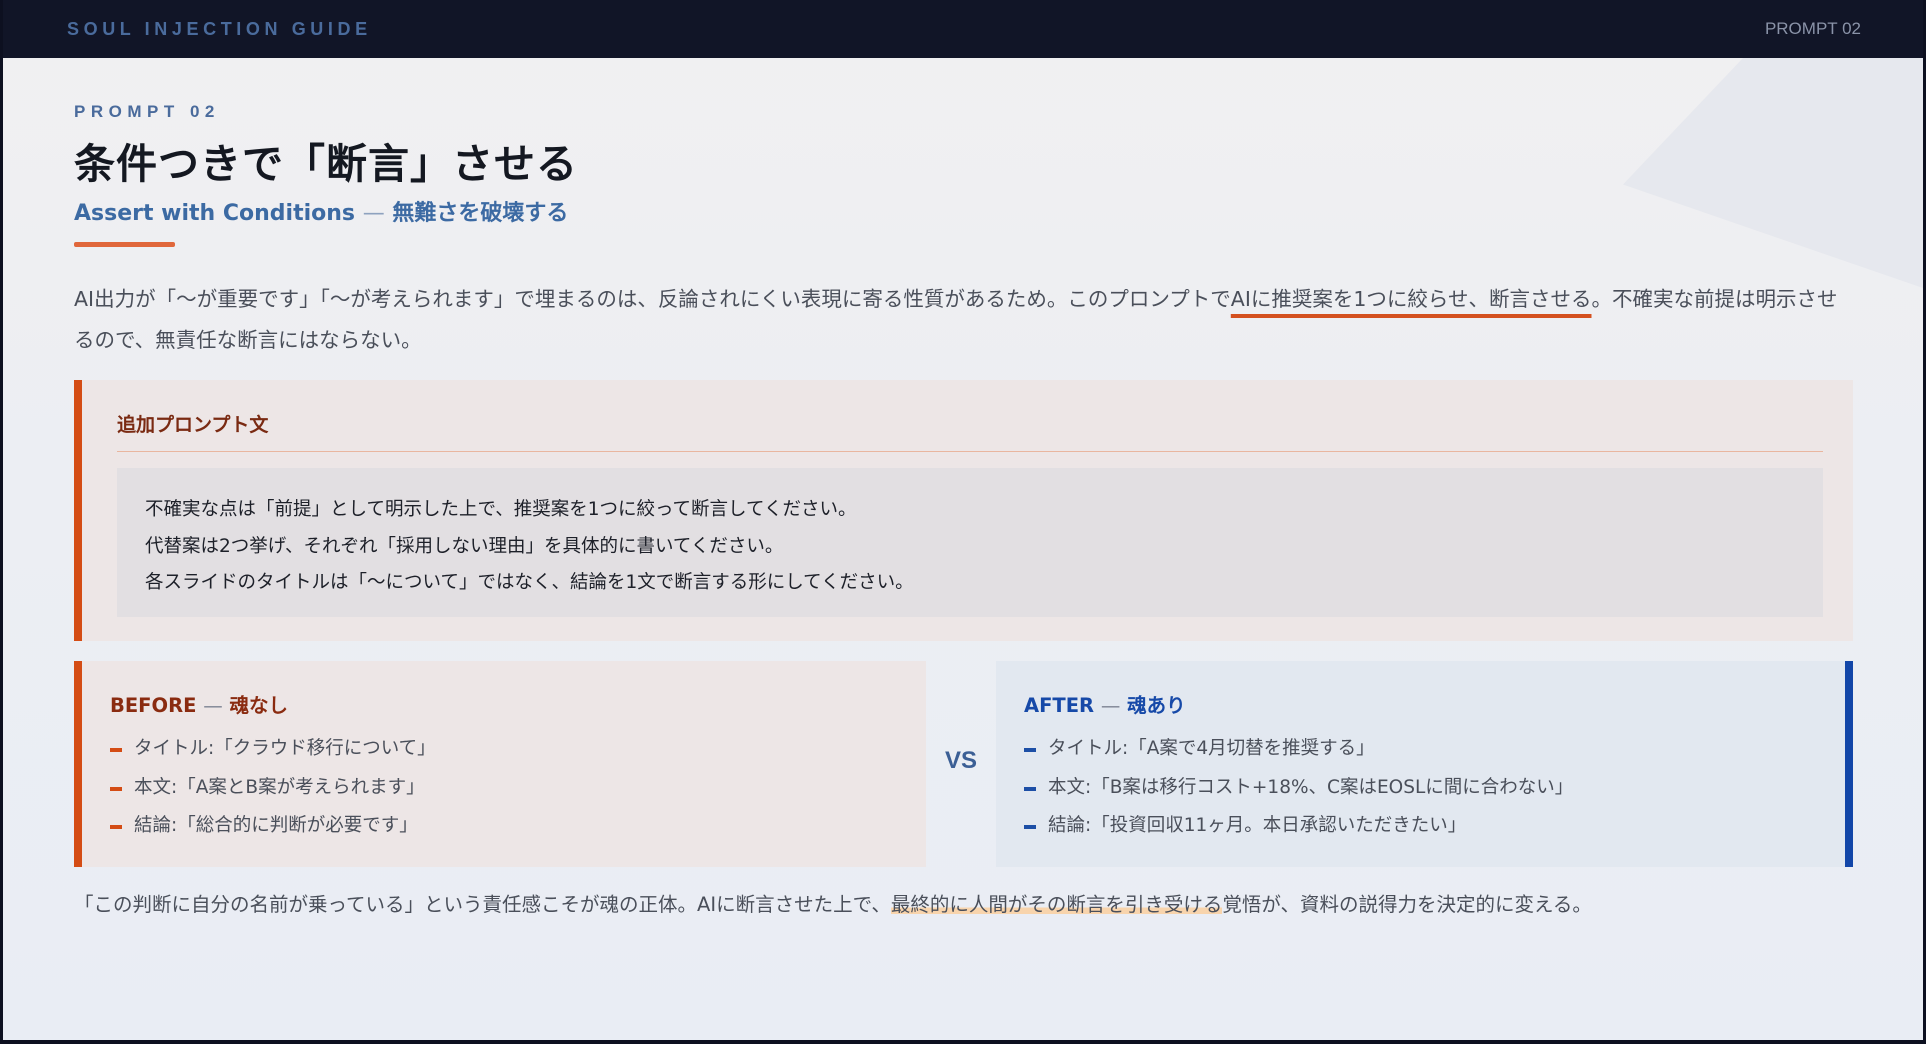  Describe the element at coordinates (1812, 28) in the screenshot. I see `page-tag: PROMPT 02` at that location.